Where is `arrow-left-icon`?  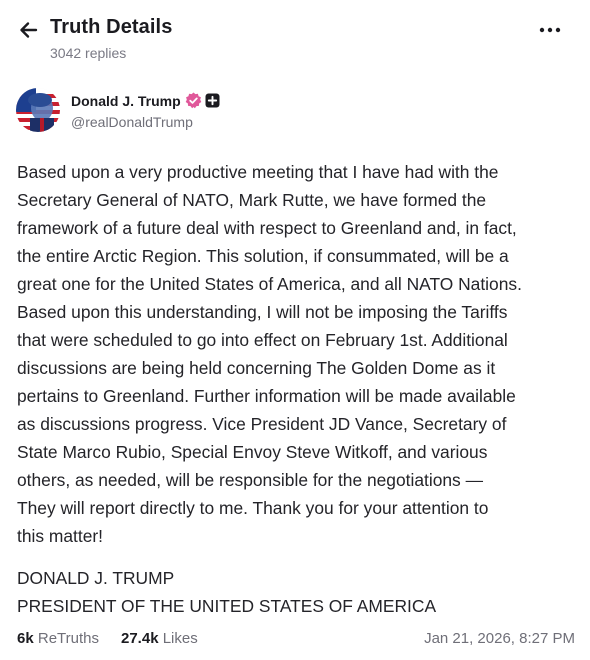
arrow-left-icon is located at coordinates (29, 30).